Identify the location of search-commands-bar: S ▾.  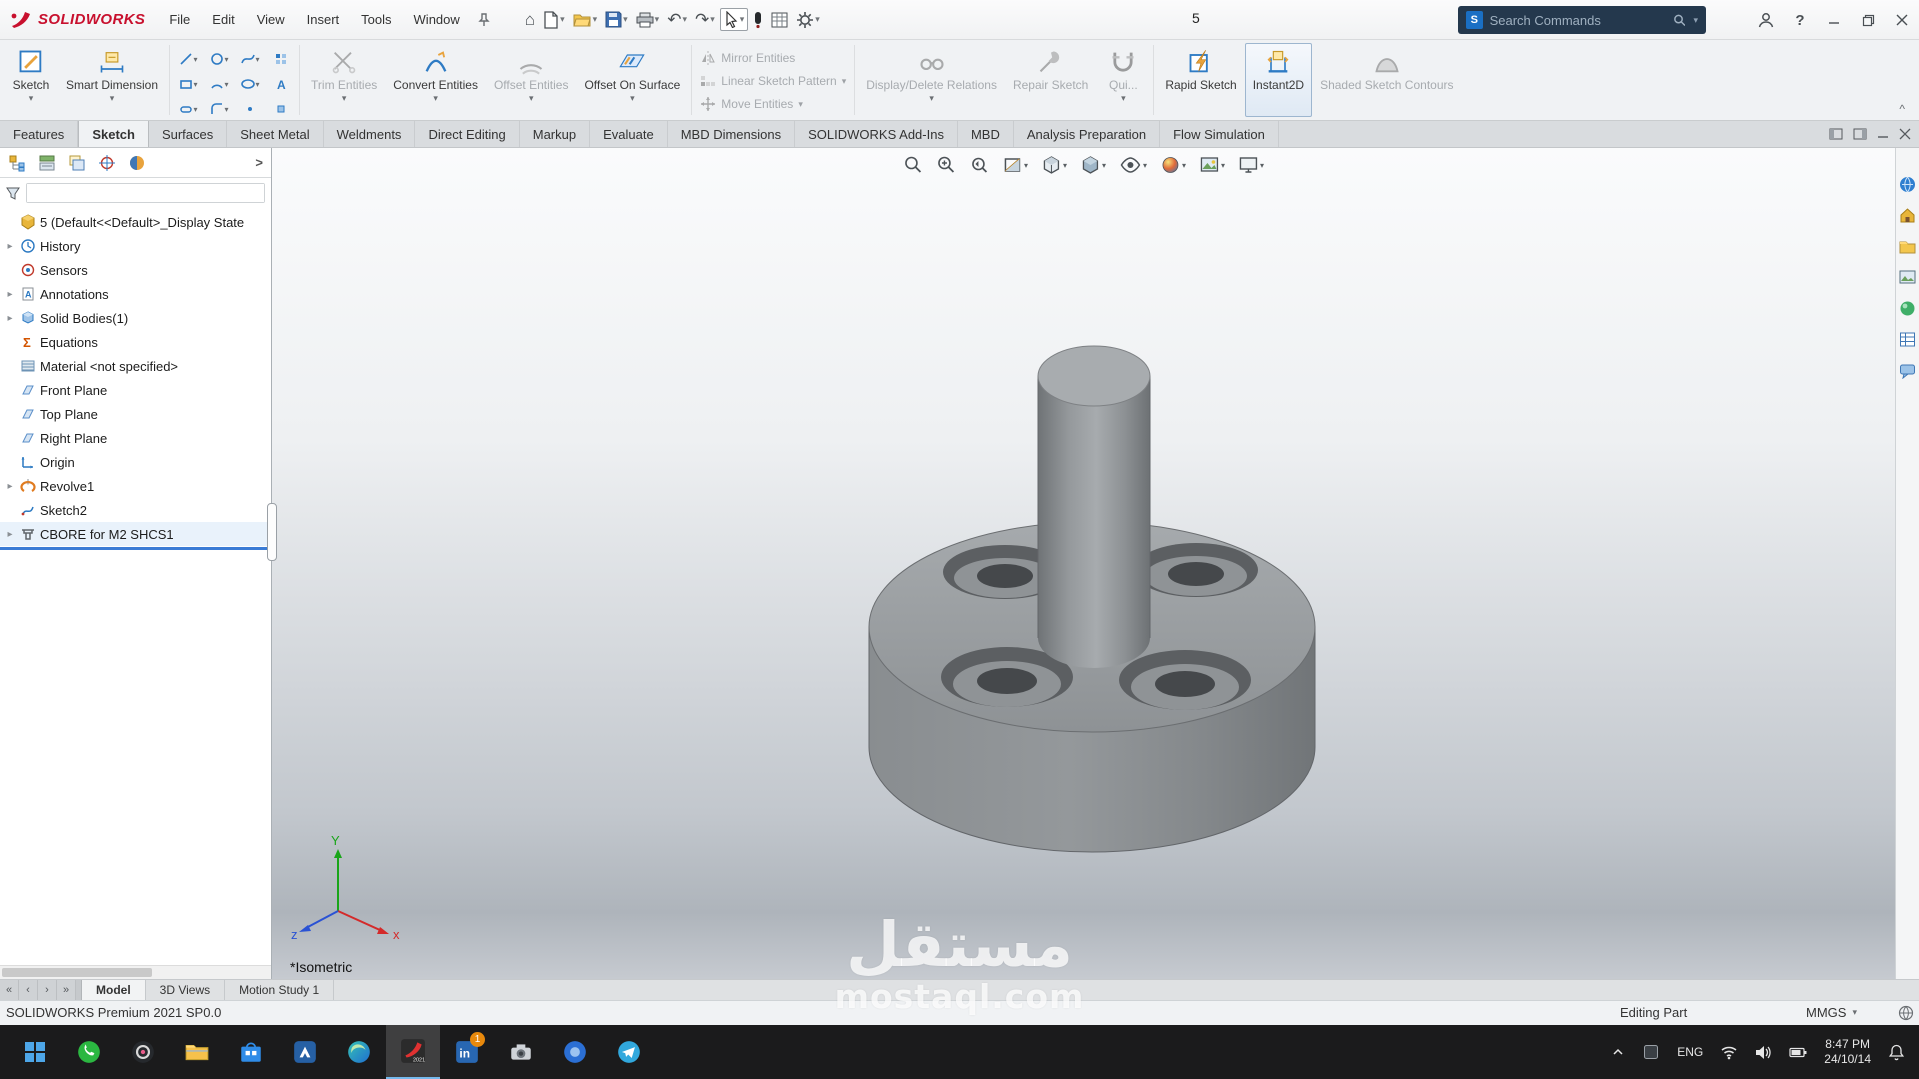
(1582, 20).